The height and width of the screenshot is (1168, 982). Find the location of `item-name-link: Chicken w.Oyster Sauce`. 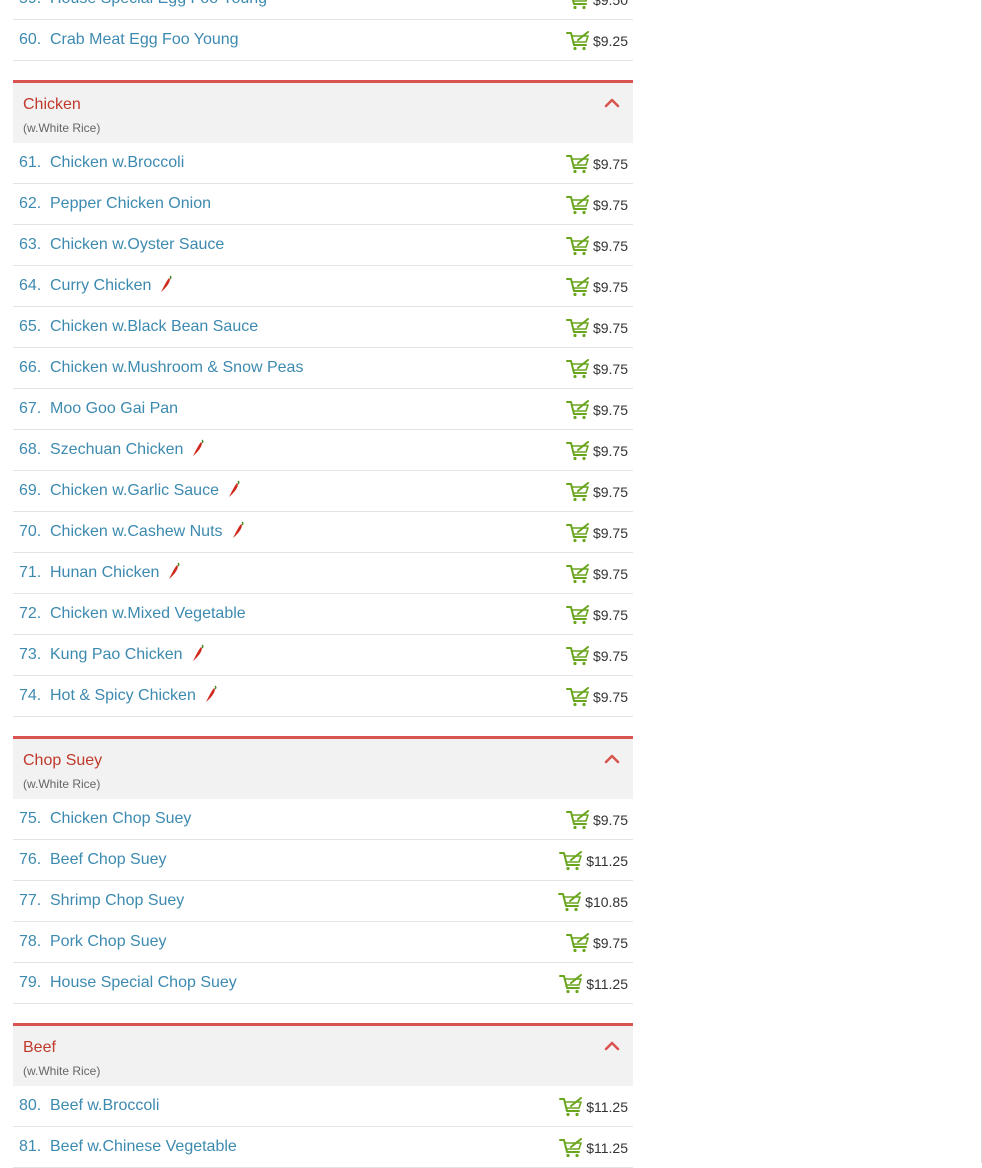

item-name-link: Chicken w.Oyster Sauce is located at coordinates (137, 245).